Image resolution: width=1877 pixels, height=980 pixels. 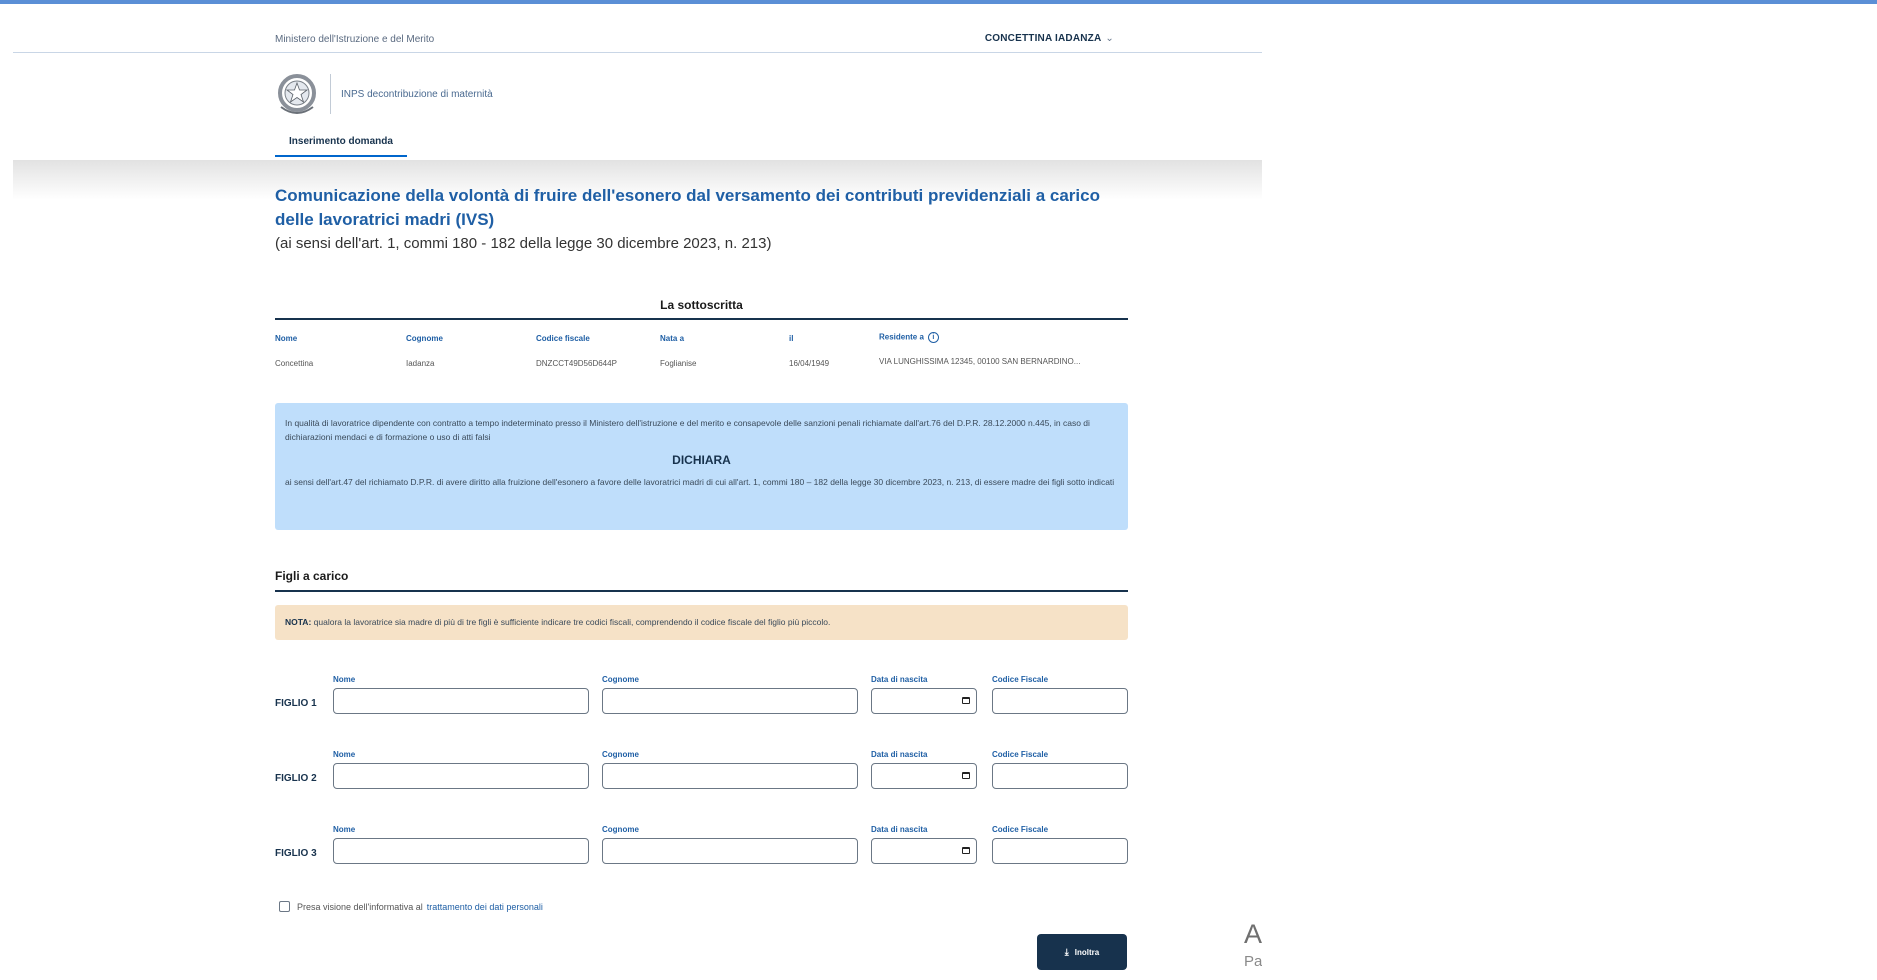 What do you see at coordinates (420, 363) in the screenshot?
I see `value-cognome: Iadanza` at bounding box center [420, 363].